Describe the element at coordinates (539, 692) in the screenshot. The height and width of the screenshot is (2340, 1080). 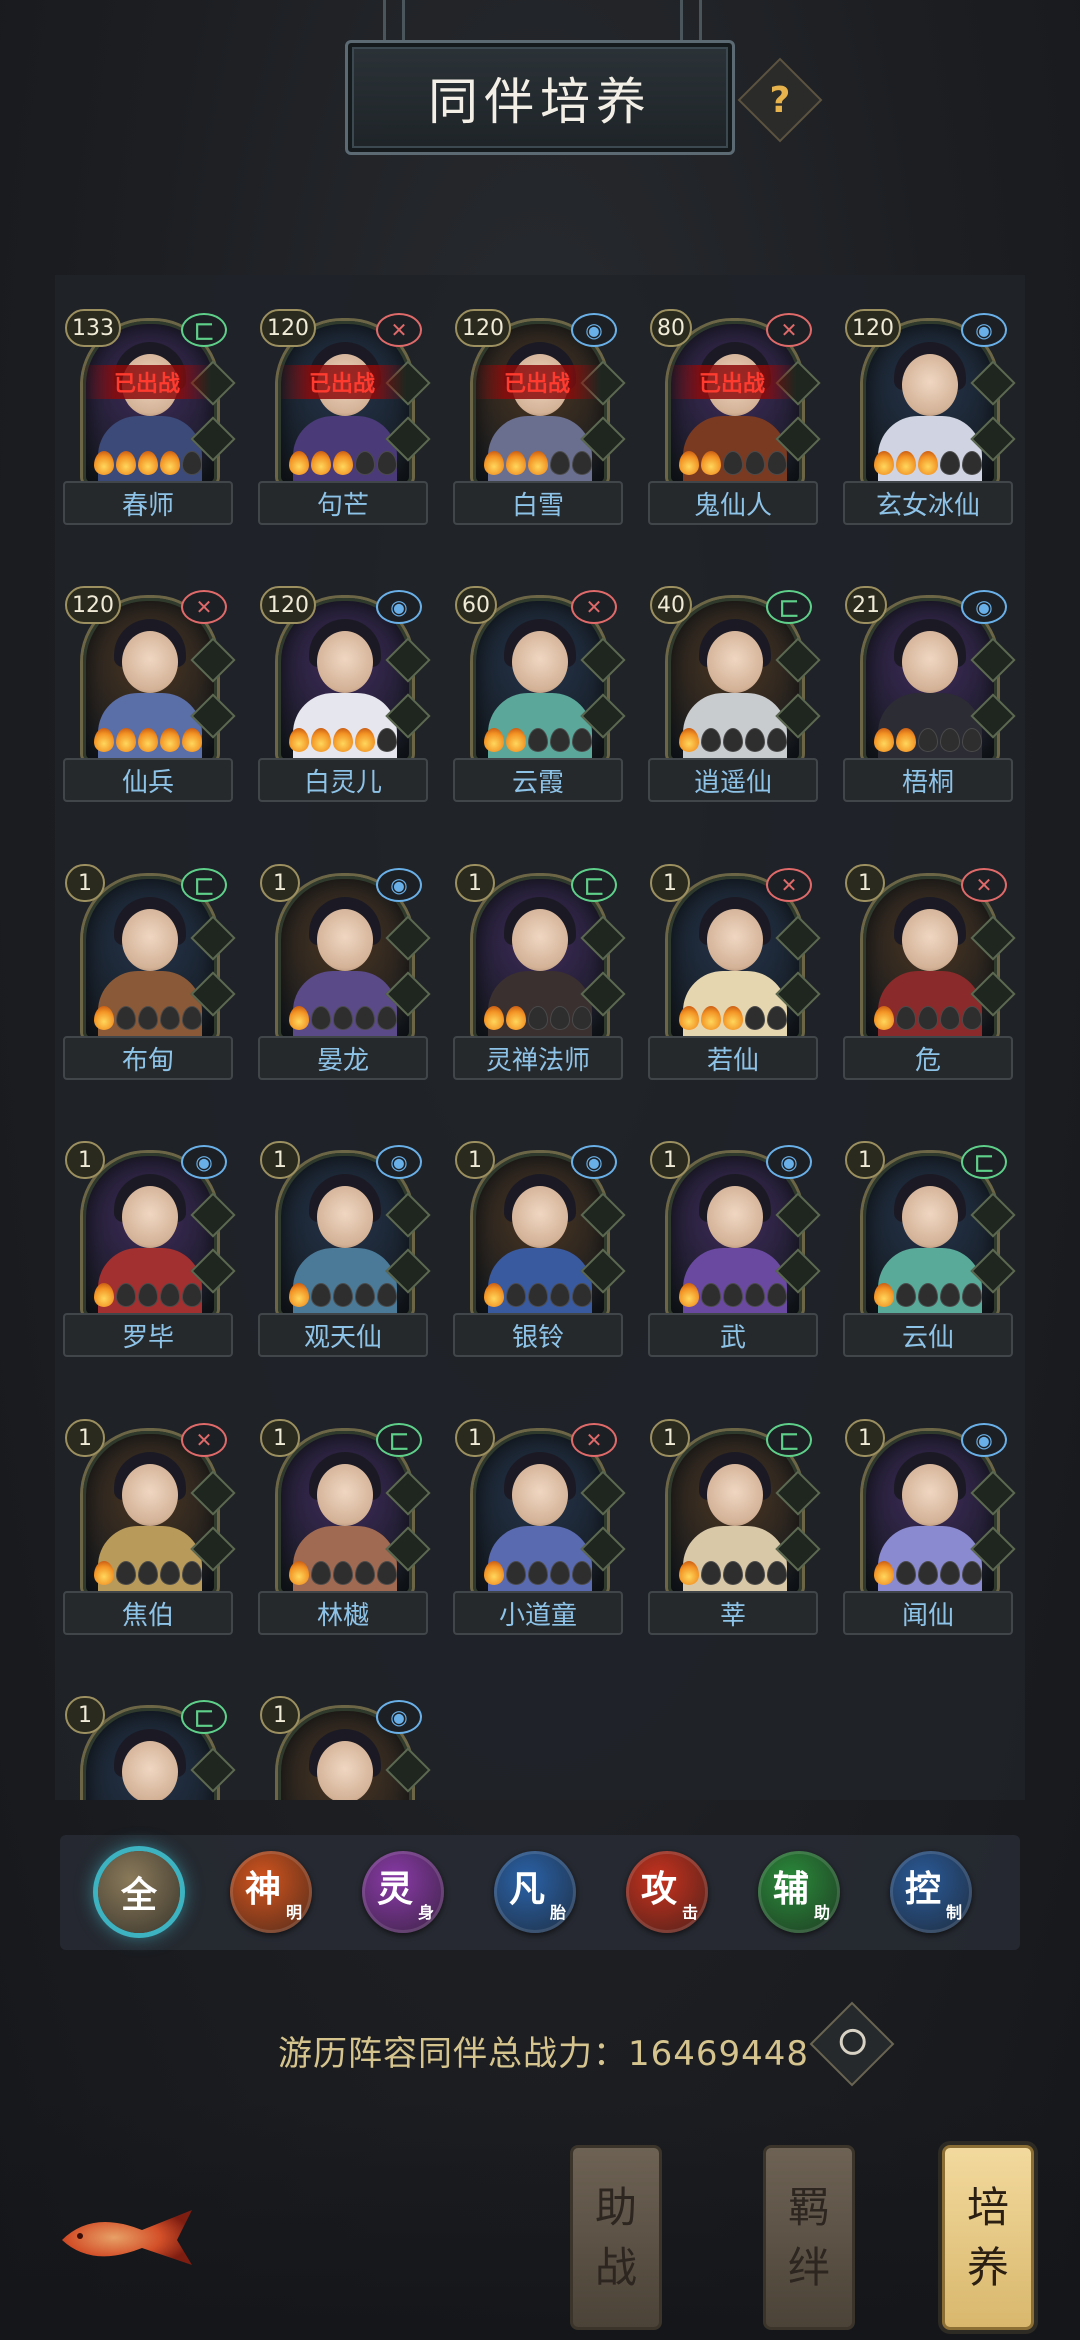
I see `companion-card: 60 ✕ 云霞` at that location.